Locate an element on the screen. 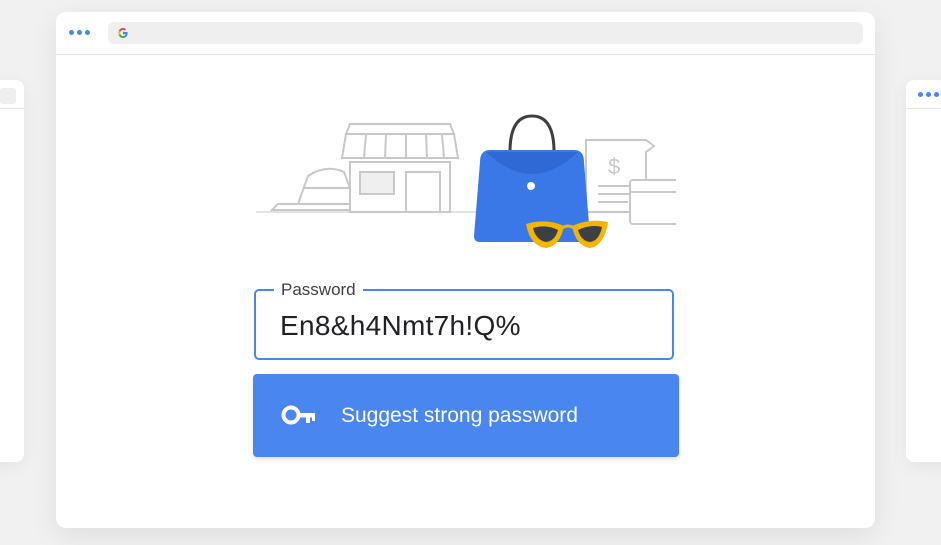  browser-toolbar is located at coordinates (465, 33).